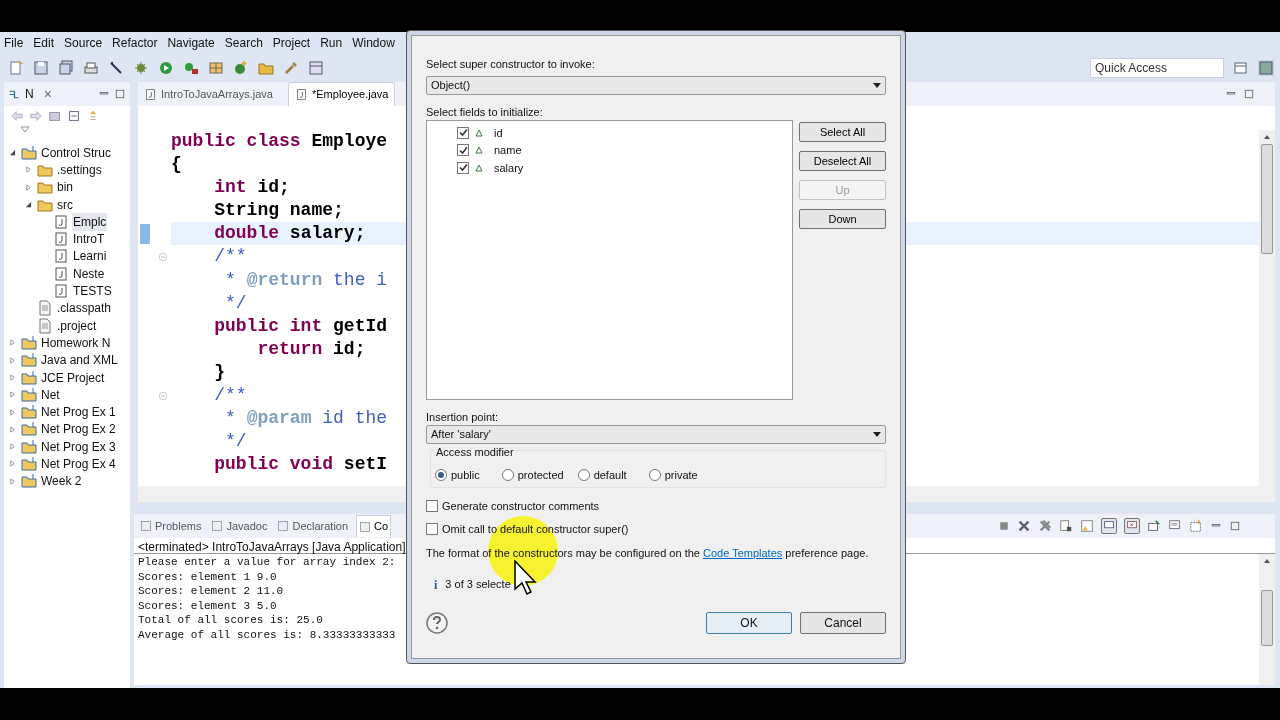 This screenshot has width=1280, height=720. I want to click on dialog-button: Down, so click(842, 219).